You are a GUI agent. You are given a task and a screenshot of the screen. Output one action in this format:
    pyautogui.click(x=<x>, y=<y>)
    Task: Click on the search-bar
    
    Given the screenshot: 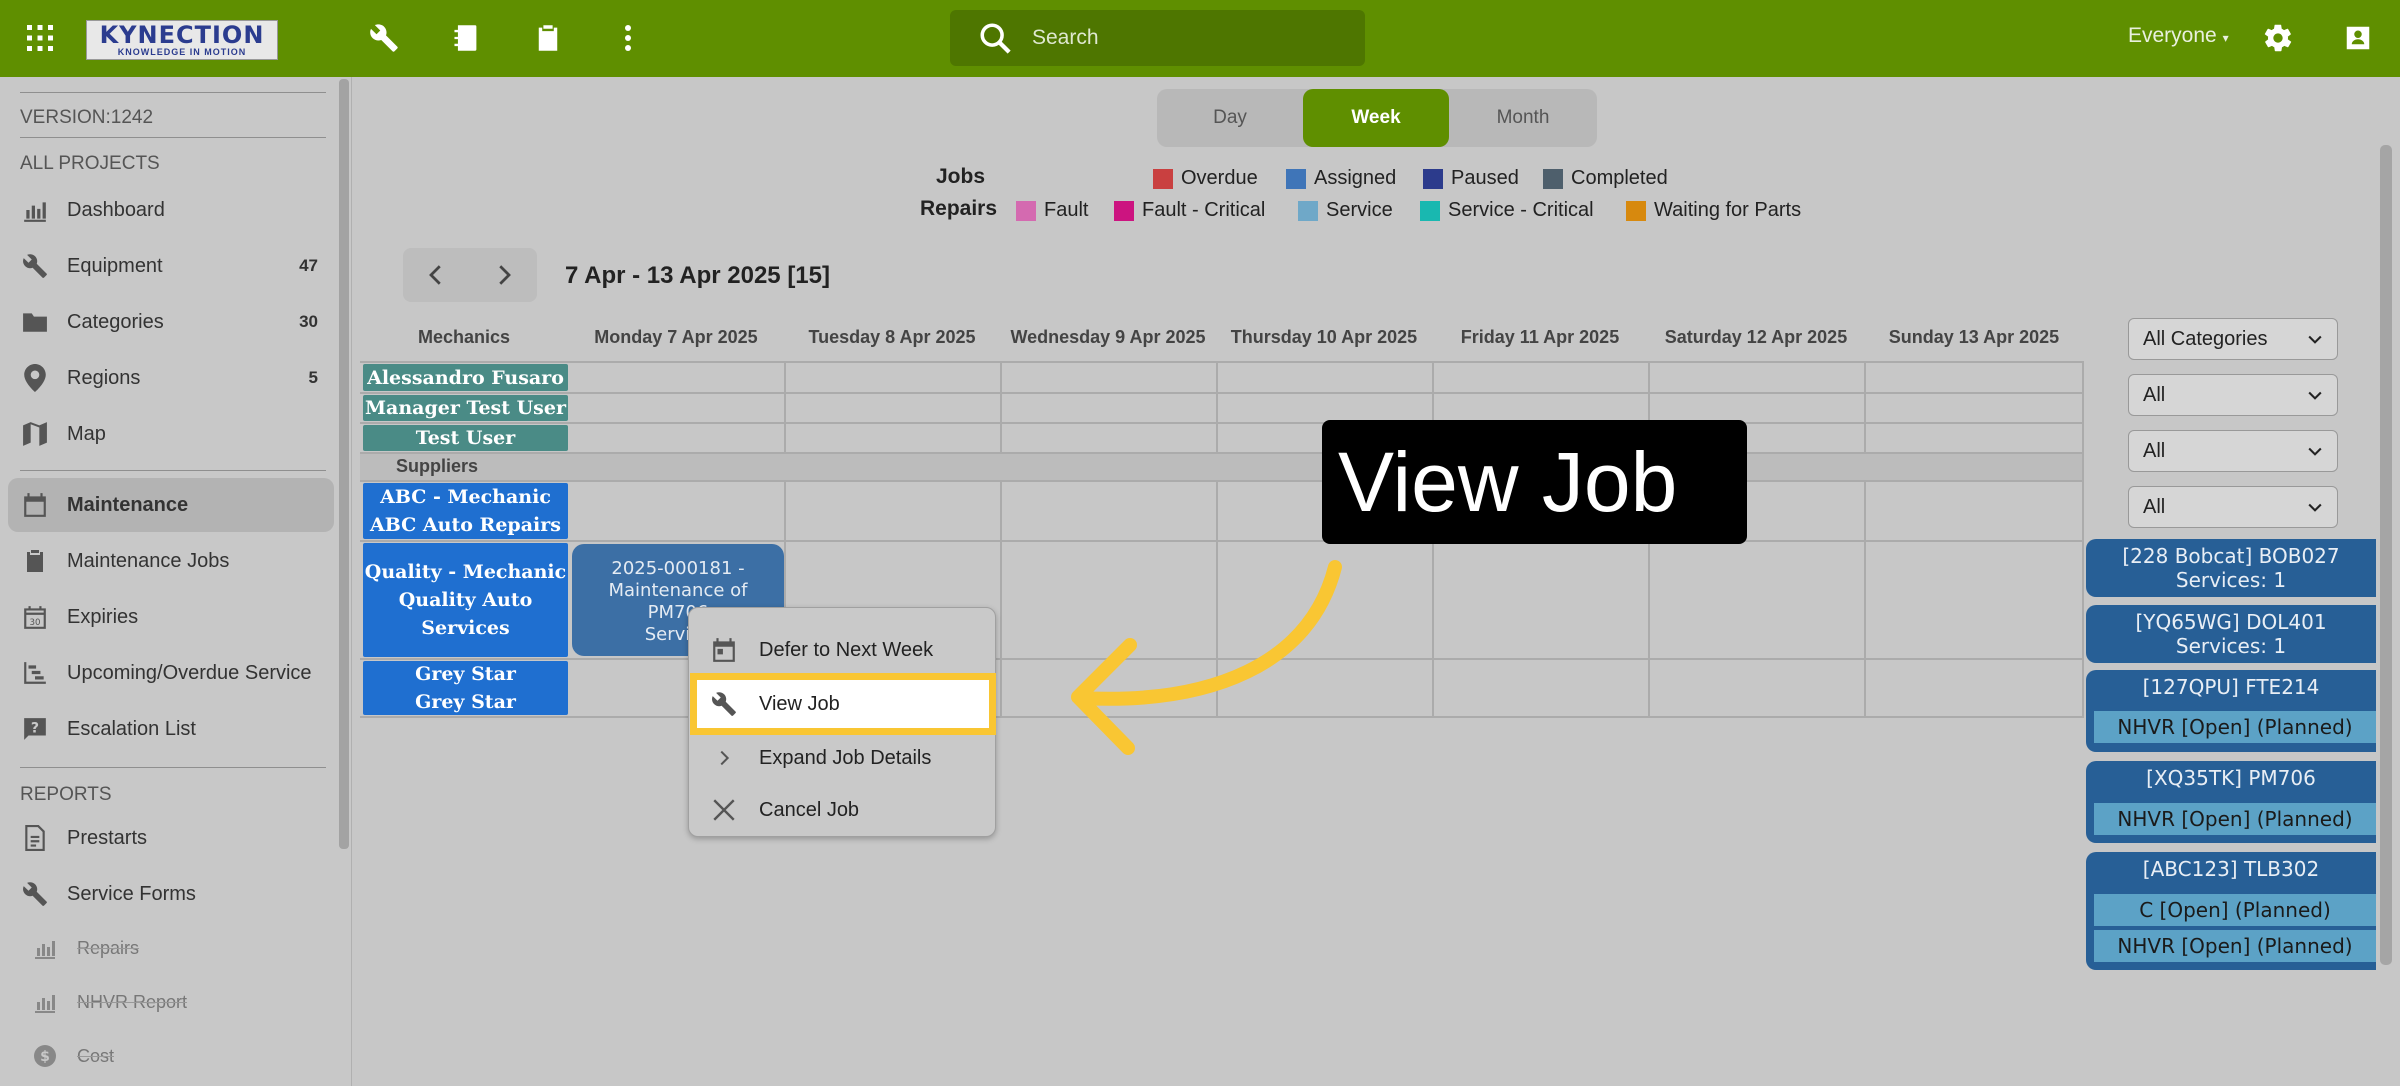 What is the action you would take?
    pyautogui.click(x=1157, y=38)
    